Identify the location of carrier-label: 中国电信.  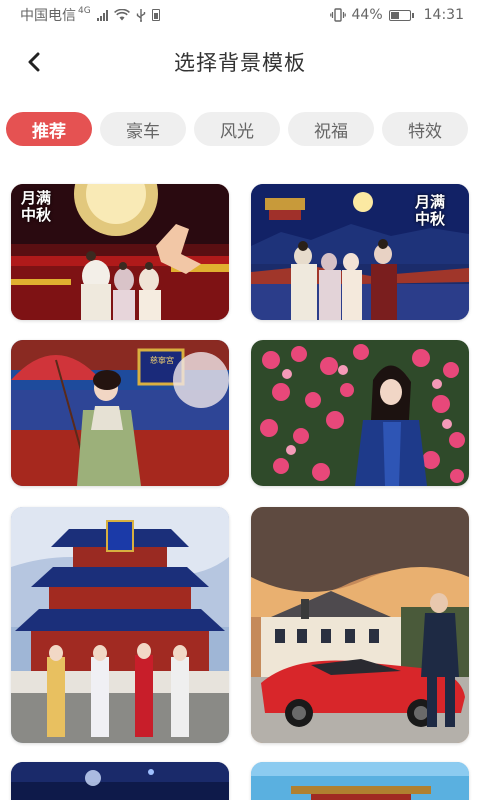
(48, 16).